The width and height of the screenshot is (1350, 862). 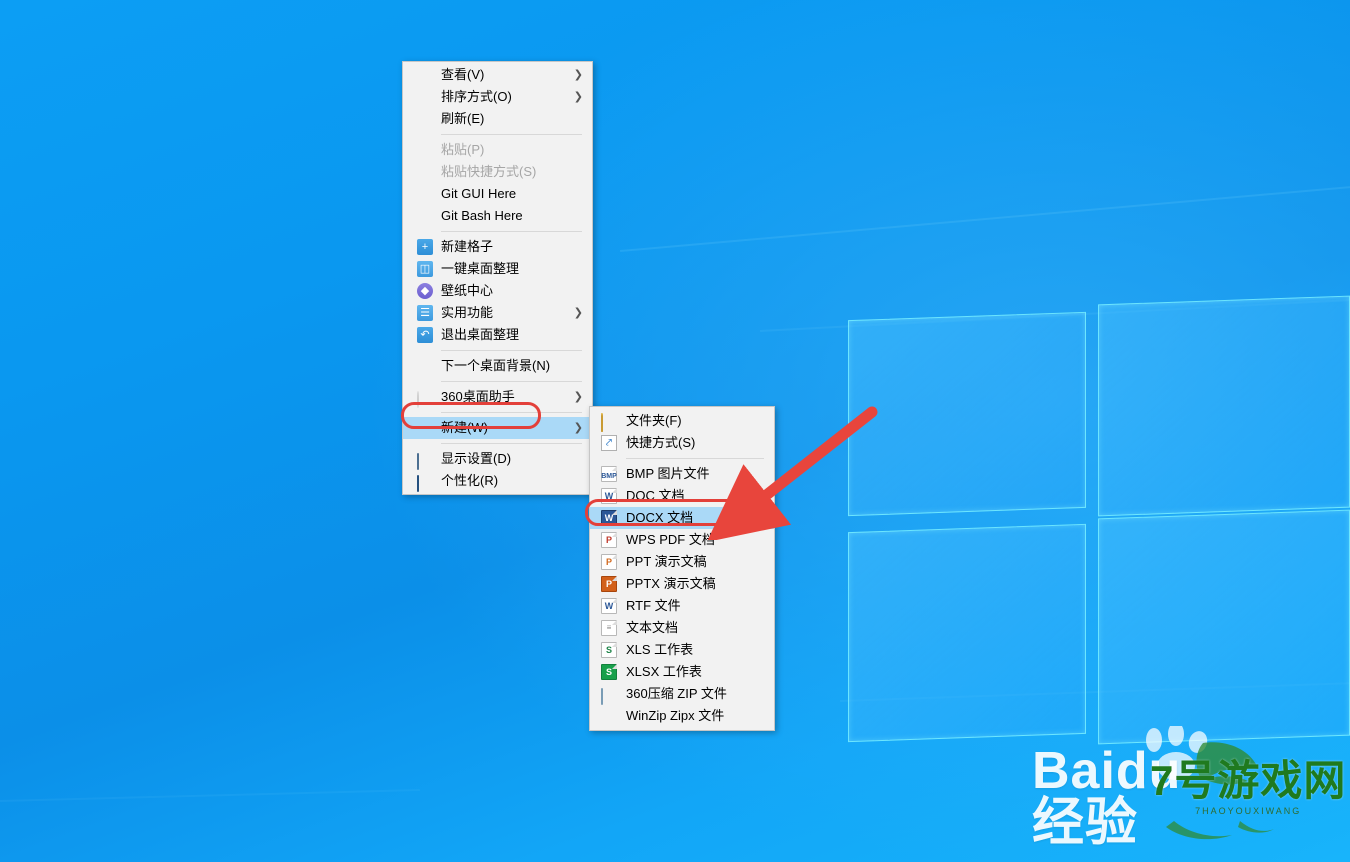 I want to click on menu-item-label: 新建(W), so click(x=464, y=427).